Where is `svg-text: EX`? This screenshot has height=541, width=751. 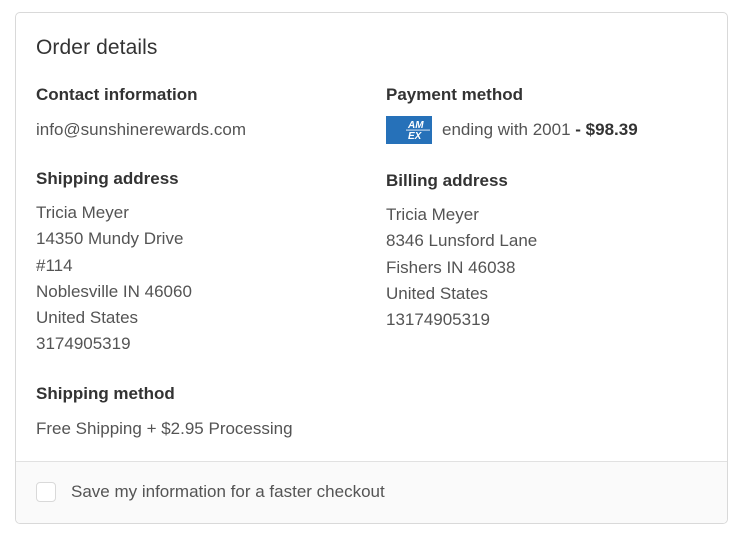
svg-text: EX is located at coordinates (415, 136).